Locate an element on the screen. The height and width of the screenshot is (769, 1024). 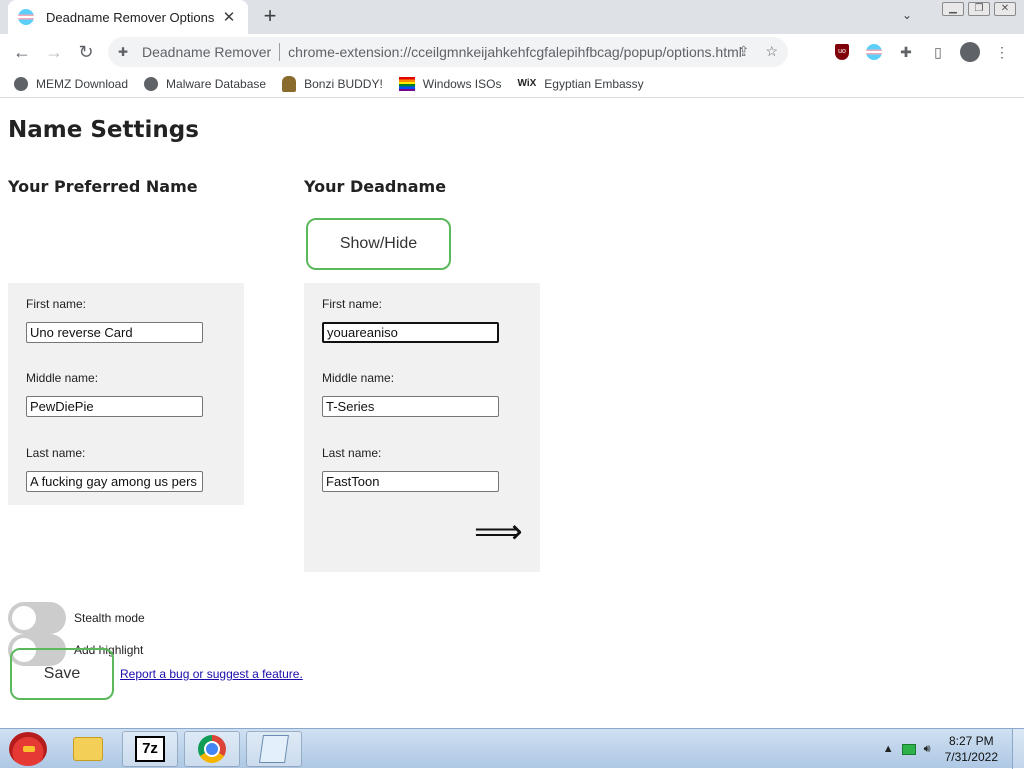
bookmark-windows-isos: Windows ISOs is located at coordinates (449, 83).